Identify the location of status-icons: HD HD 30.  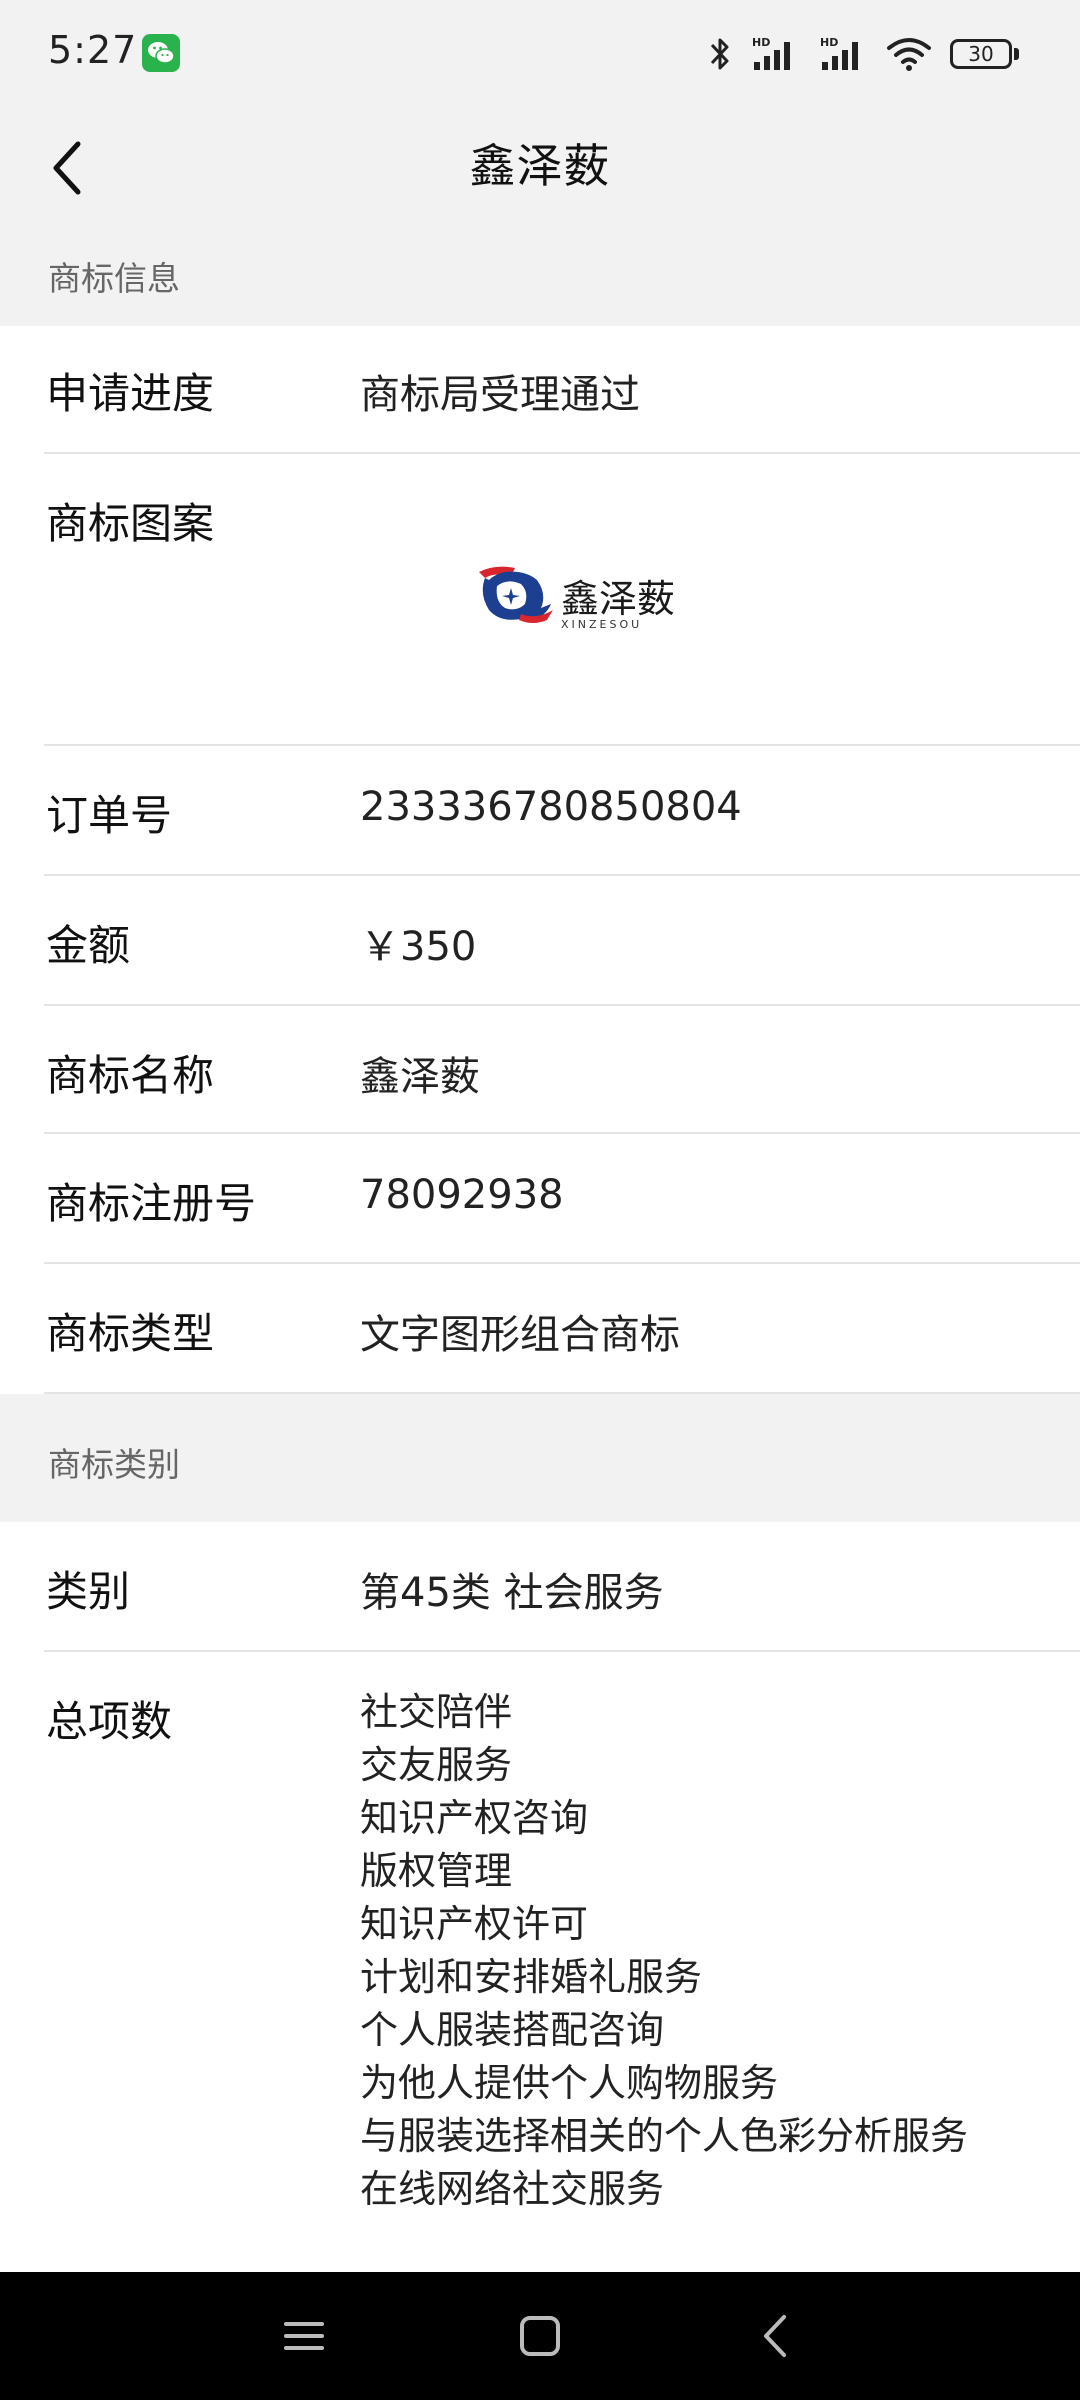
(864, 54).